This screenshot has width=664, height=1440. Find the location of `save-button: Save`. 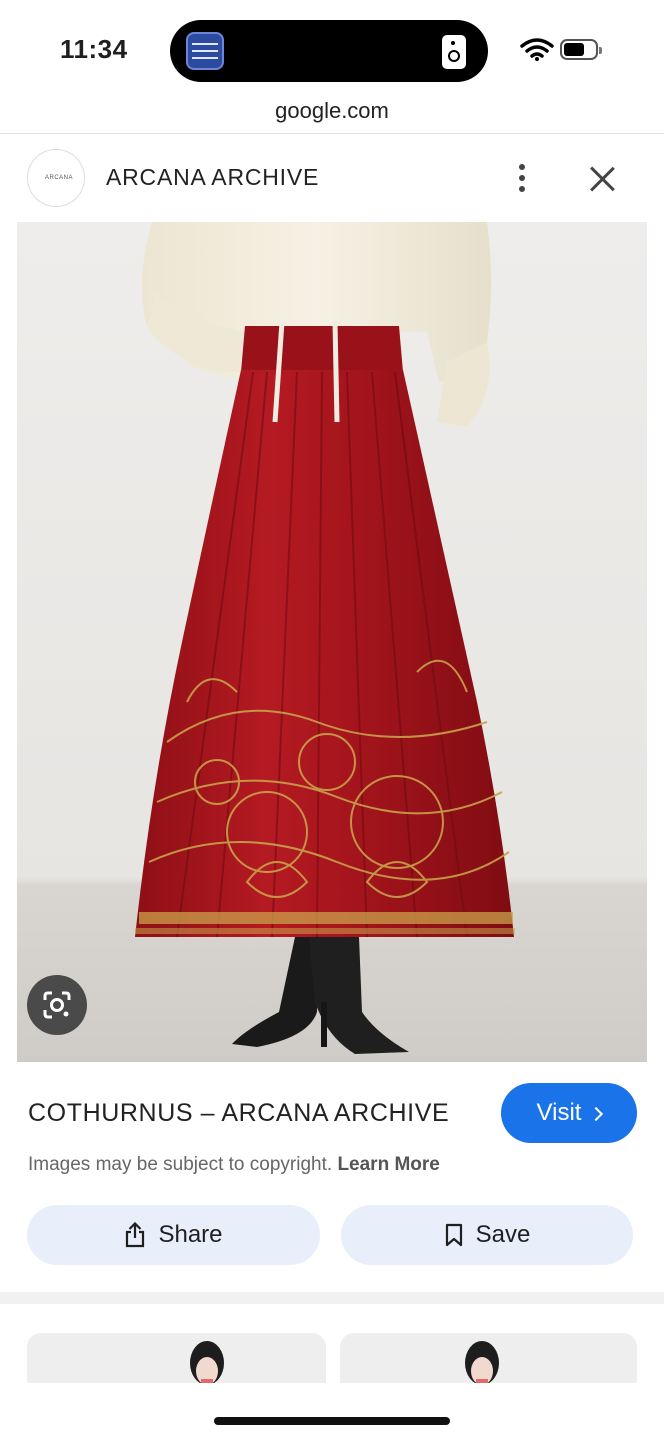

save-button: Save is located at coordinates (487, 1235).